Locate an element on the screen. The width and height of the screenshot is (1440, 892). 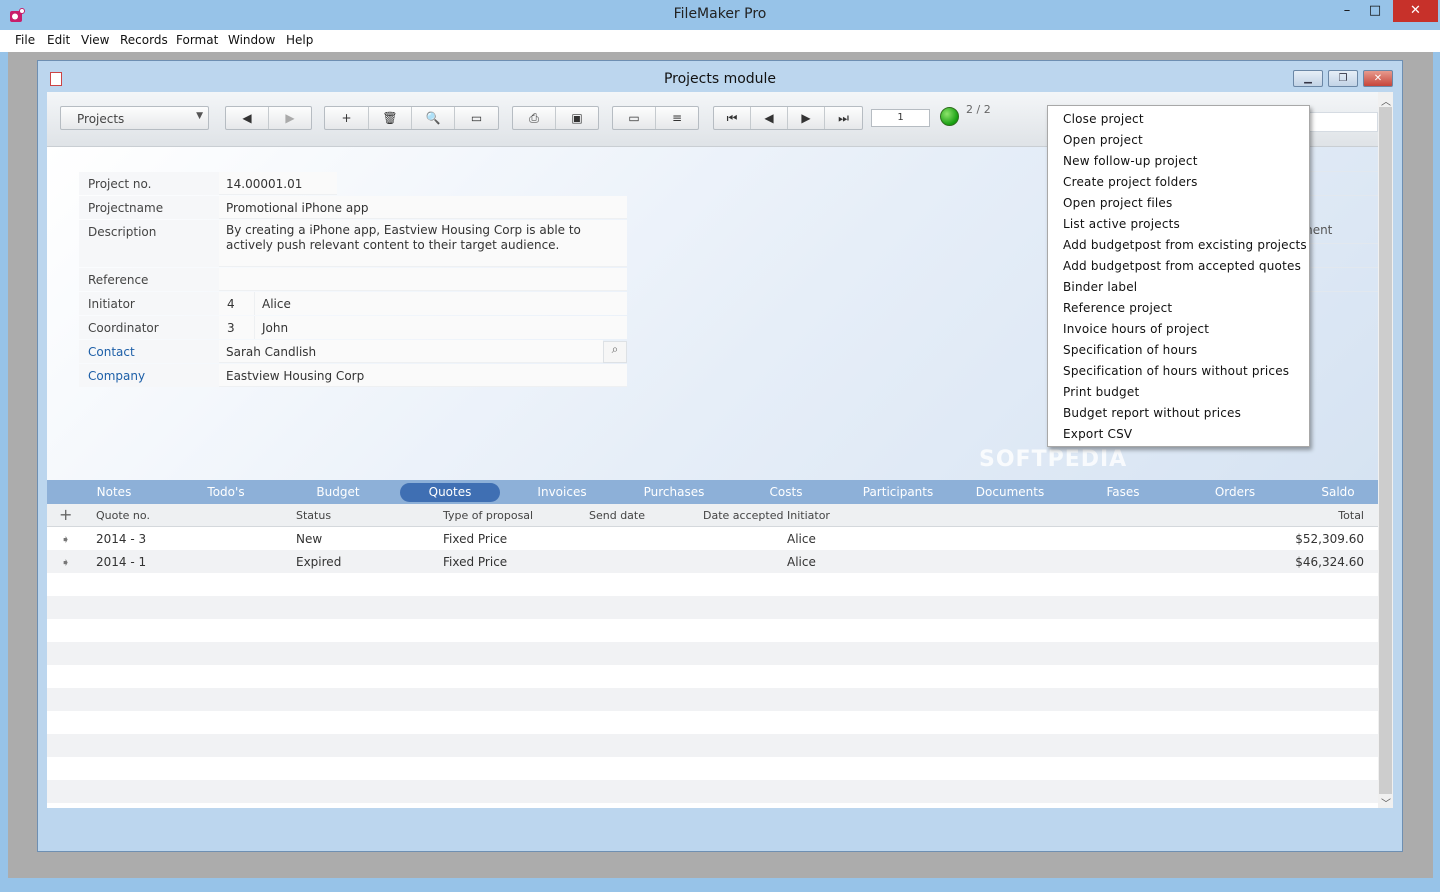
contact-link: Contact is located at coordinates (149, 351).